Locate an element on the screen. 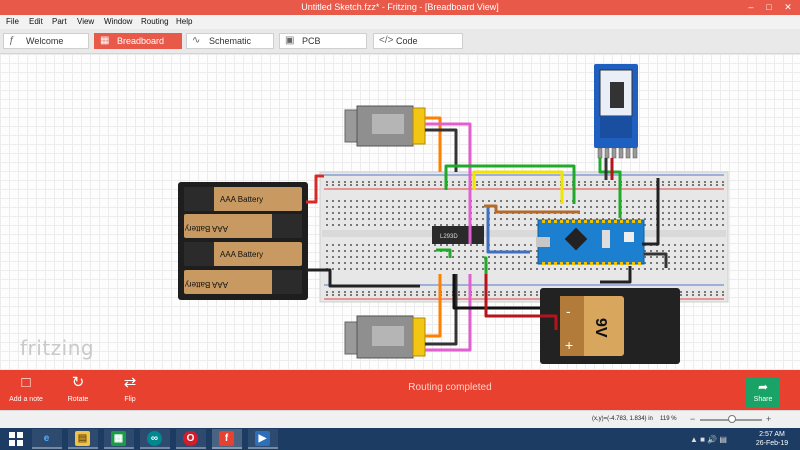  windows-start-icon is located at coordinates (16, 439).